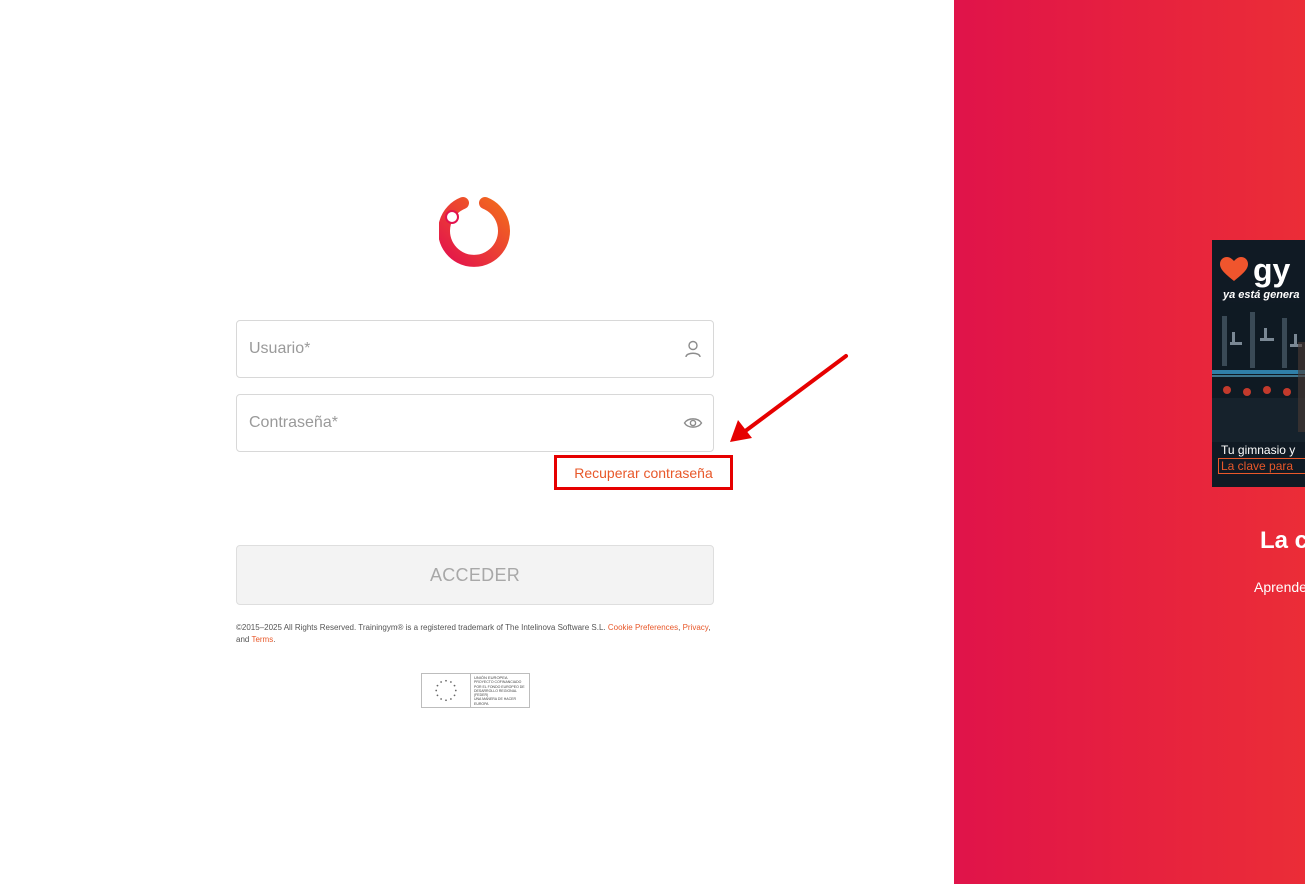 This screenshot has height=884, width=1305. Describe the element at coordinates (1261, 295) in the screenshot. I see `promo-tagline: ya está genera` at that location.